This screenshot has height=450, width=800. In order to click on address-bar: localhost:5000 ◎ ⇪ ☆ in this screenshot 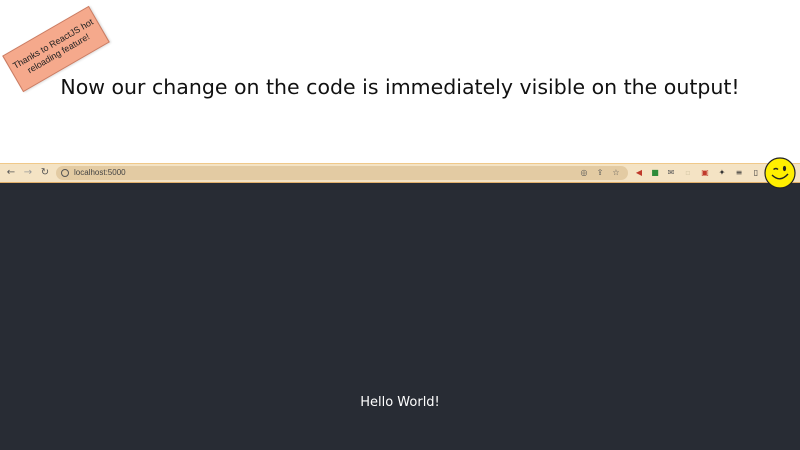, I will do `click(342, 173)`.